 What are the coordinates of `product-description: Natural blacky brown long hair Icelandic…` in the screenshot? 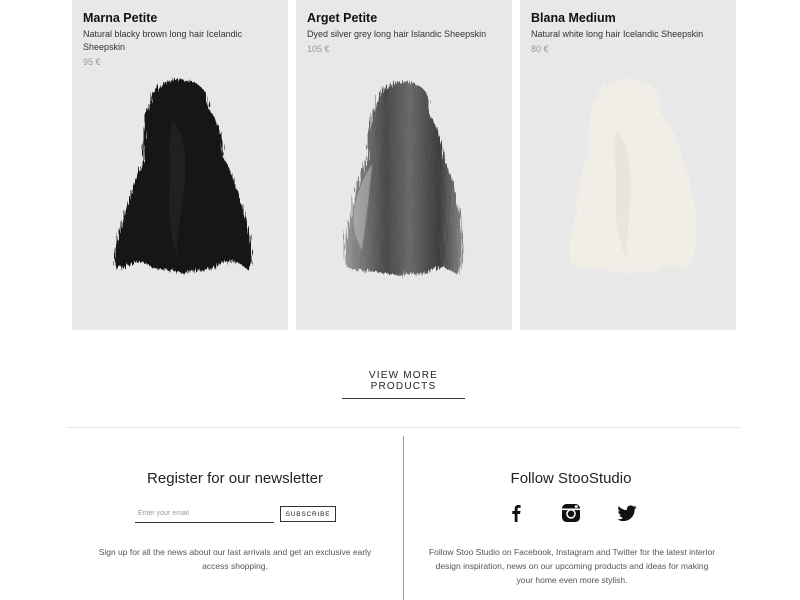 It's located at (163, 40).